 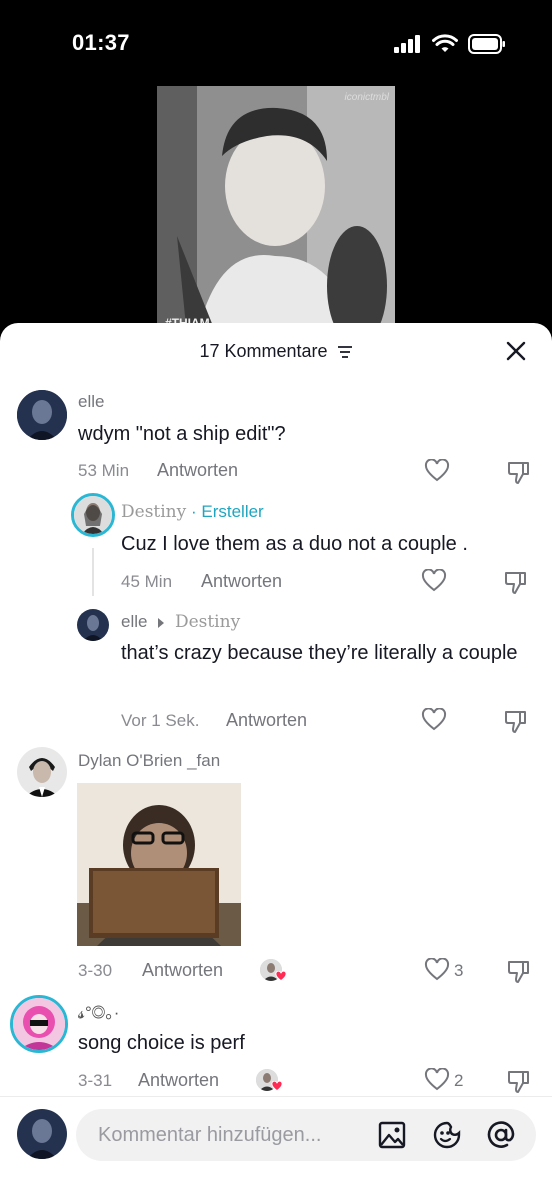 I want to click on video-preview: iconictmbl #THIAM, so click(x=276, y=211).